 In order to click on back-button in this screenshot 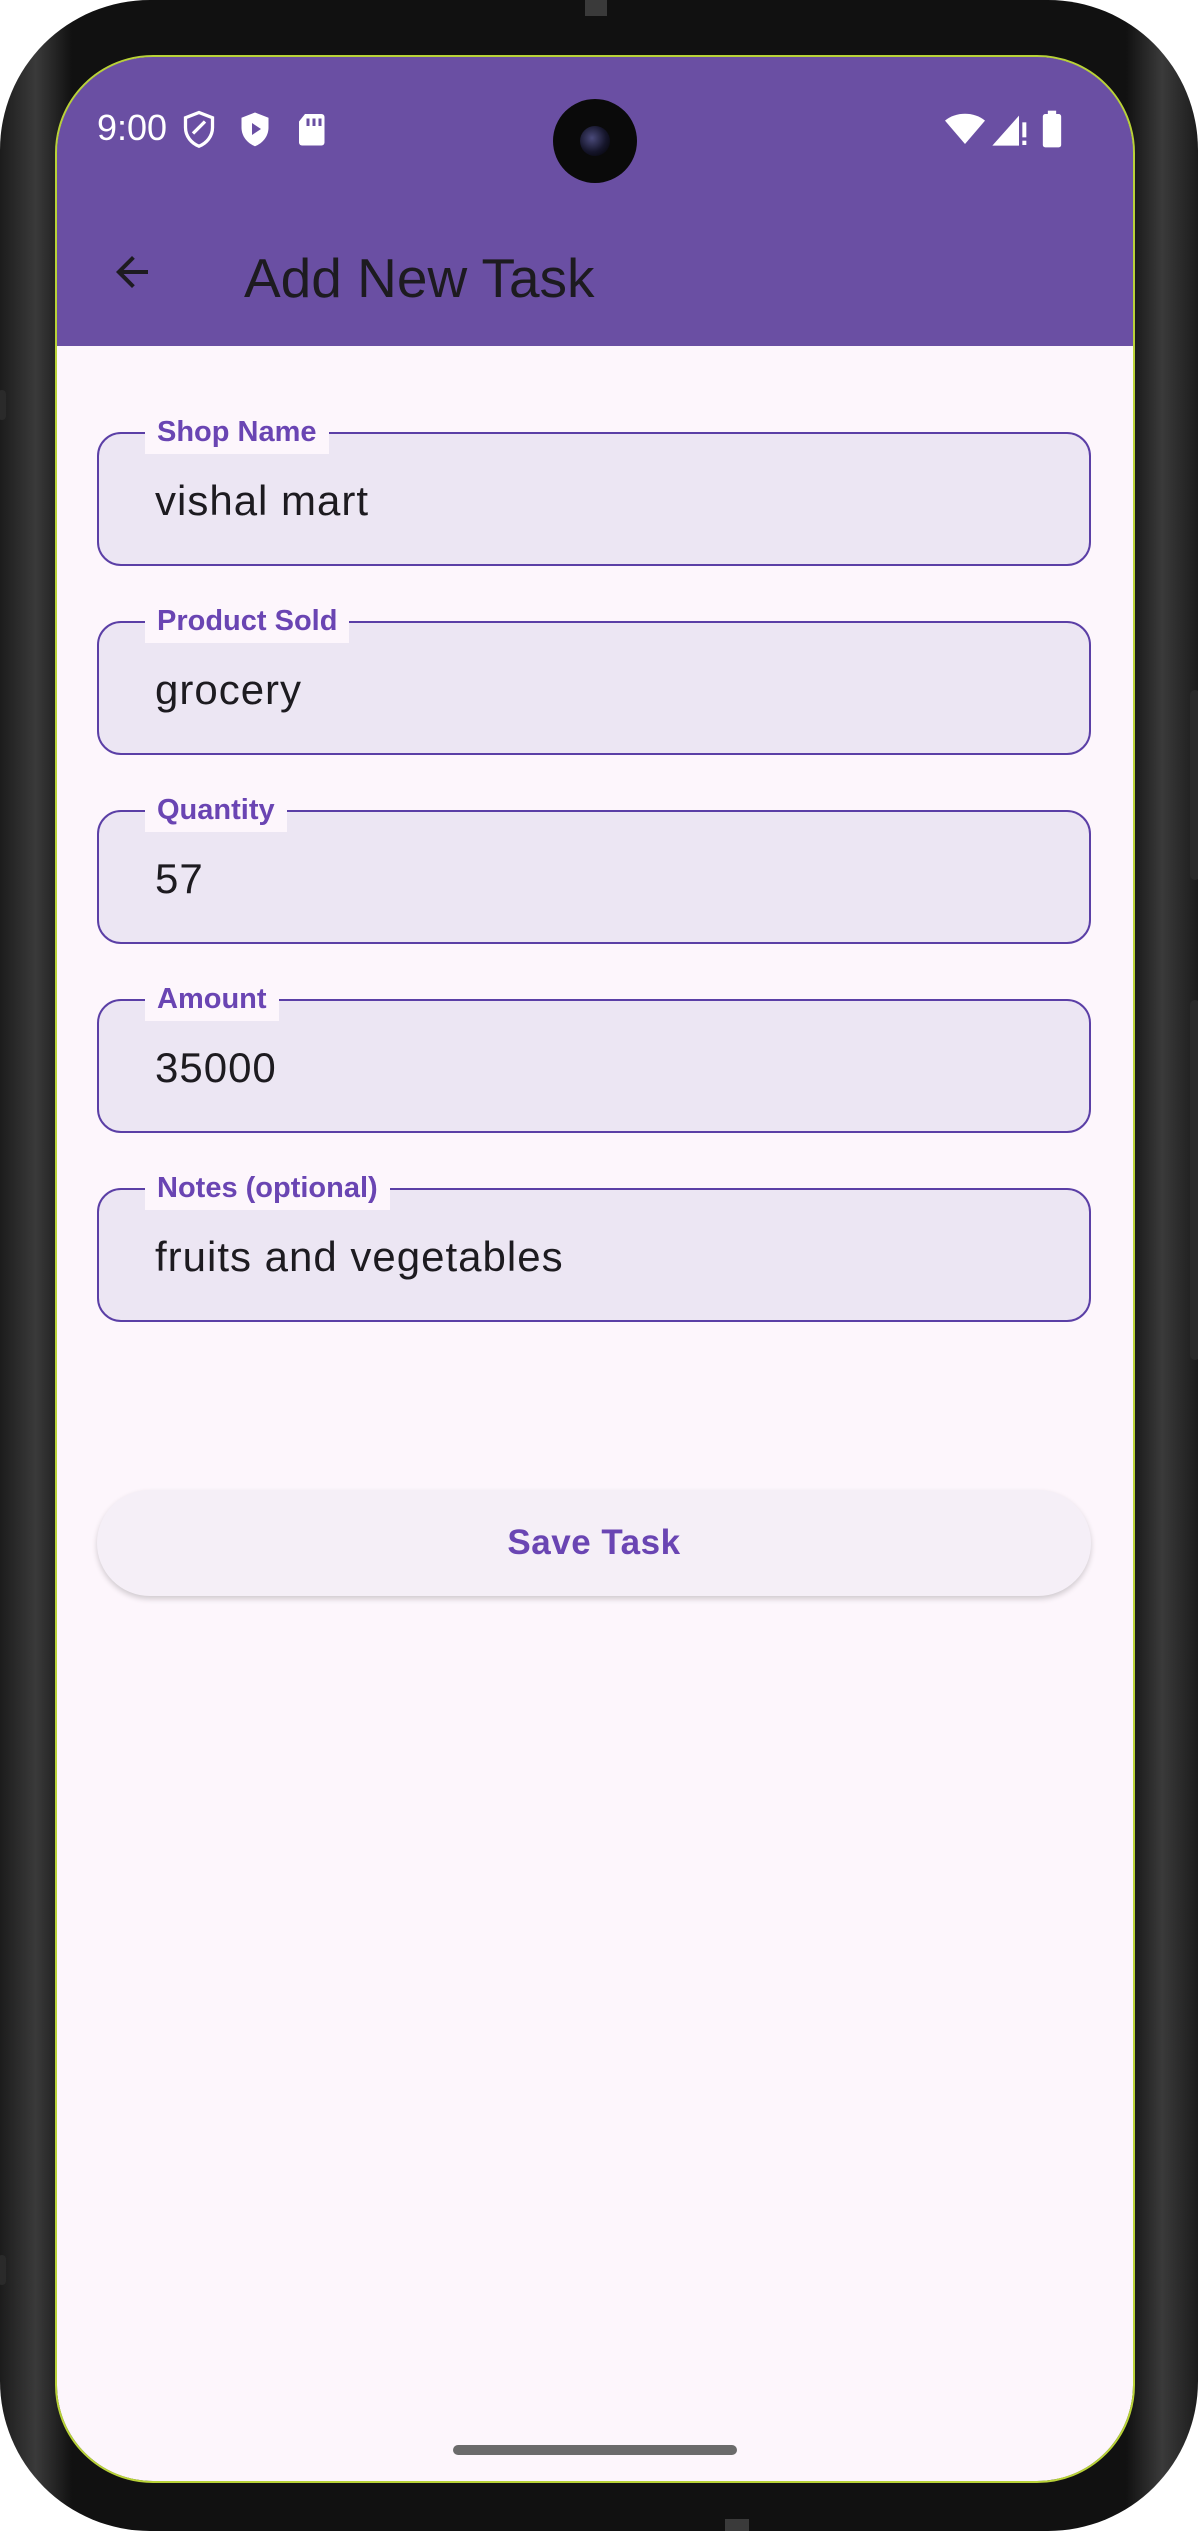, I will do `click(132, 274)`.